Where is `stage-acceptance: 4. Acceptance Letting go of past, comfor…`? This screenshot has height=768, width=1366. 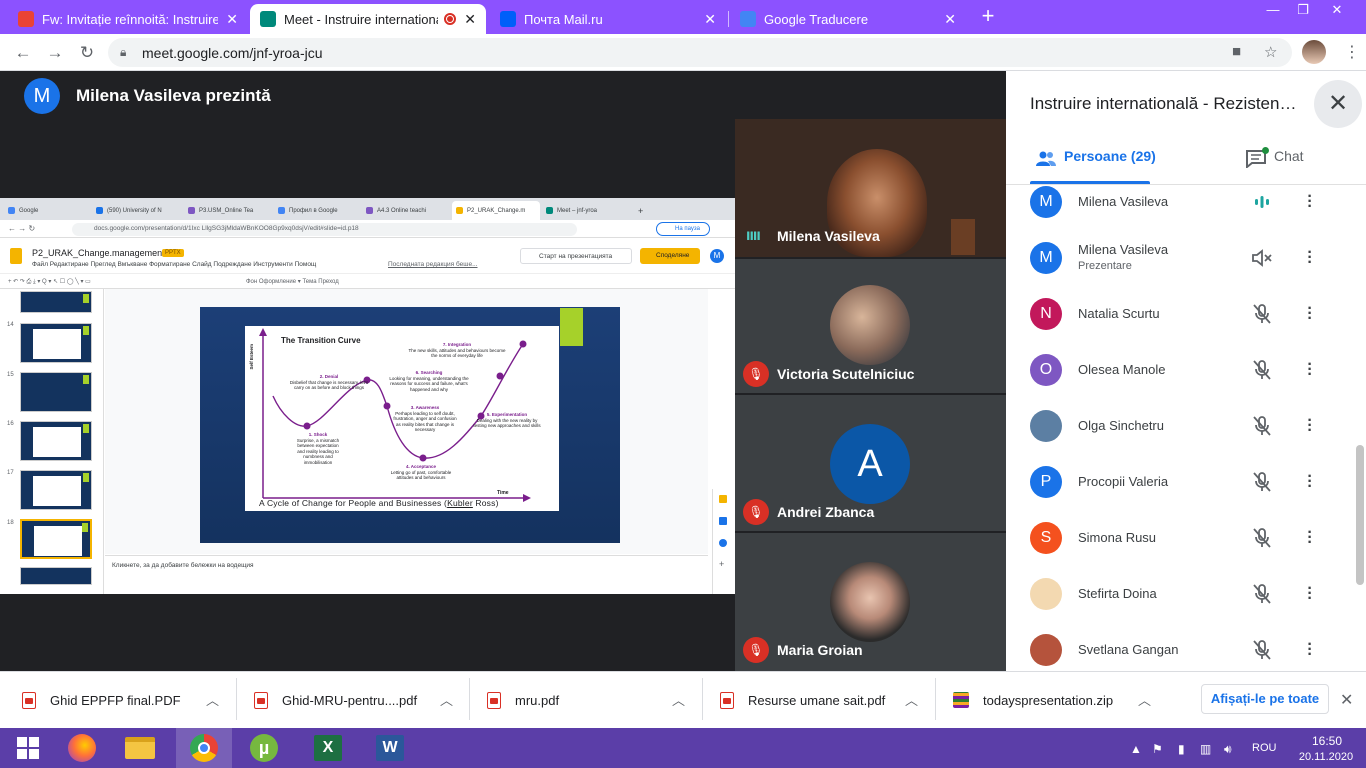 stage-acceptance: 4. Acceptance Letting go of past, comfor… is located at coordinates (421, 472).